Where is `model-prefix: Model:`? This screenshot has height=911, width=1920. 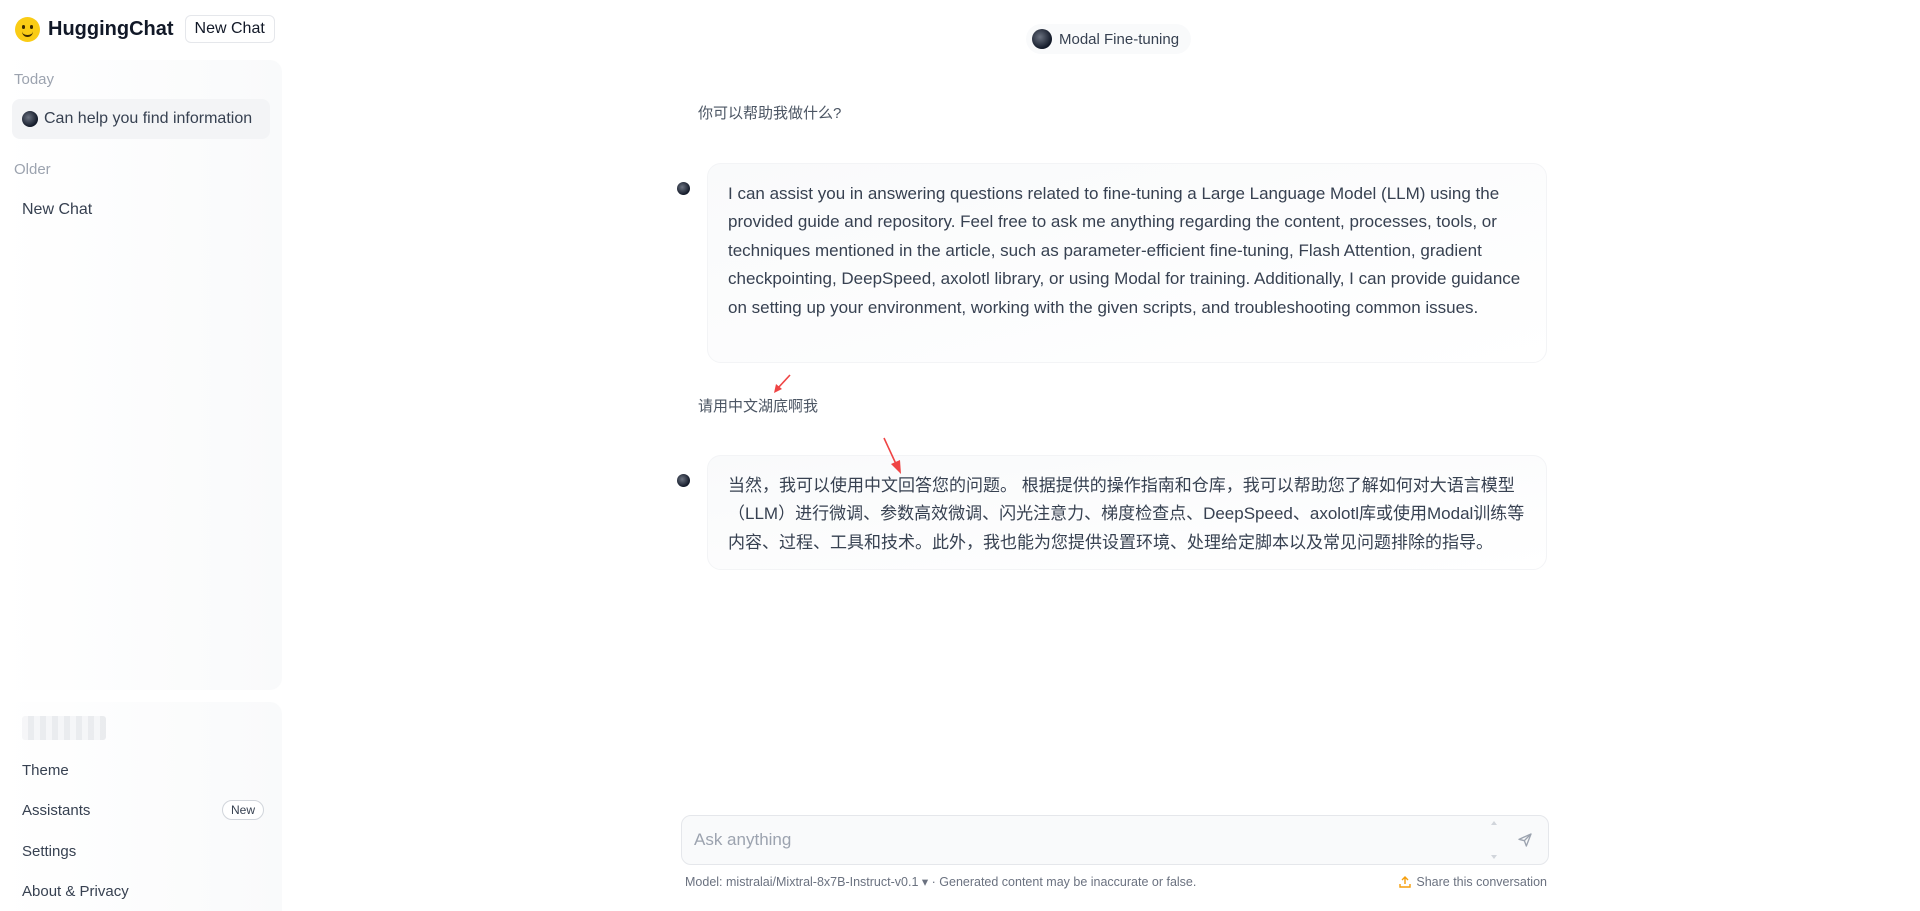 model-prefix: Model: is located at coordinates (705, 882).